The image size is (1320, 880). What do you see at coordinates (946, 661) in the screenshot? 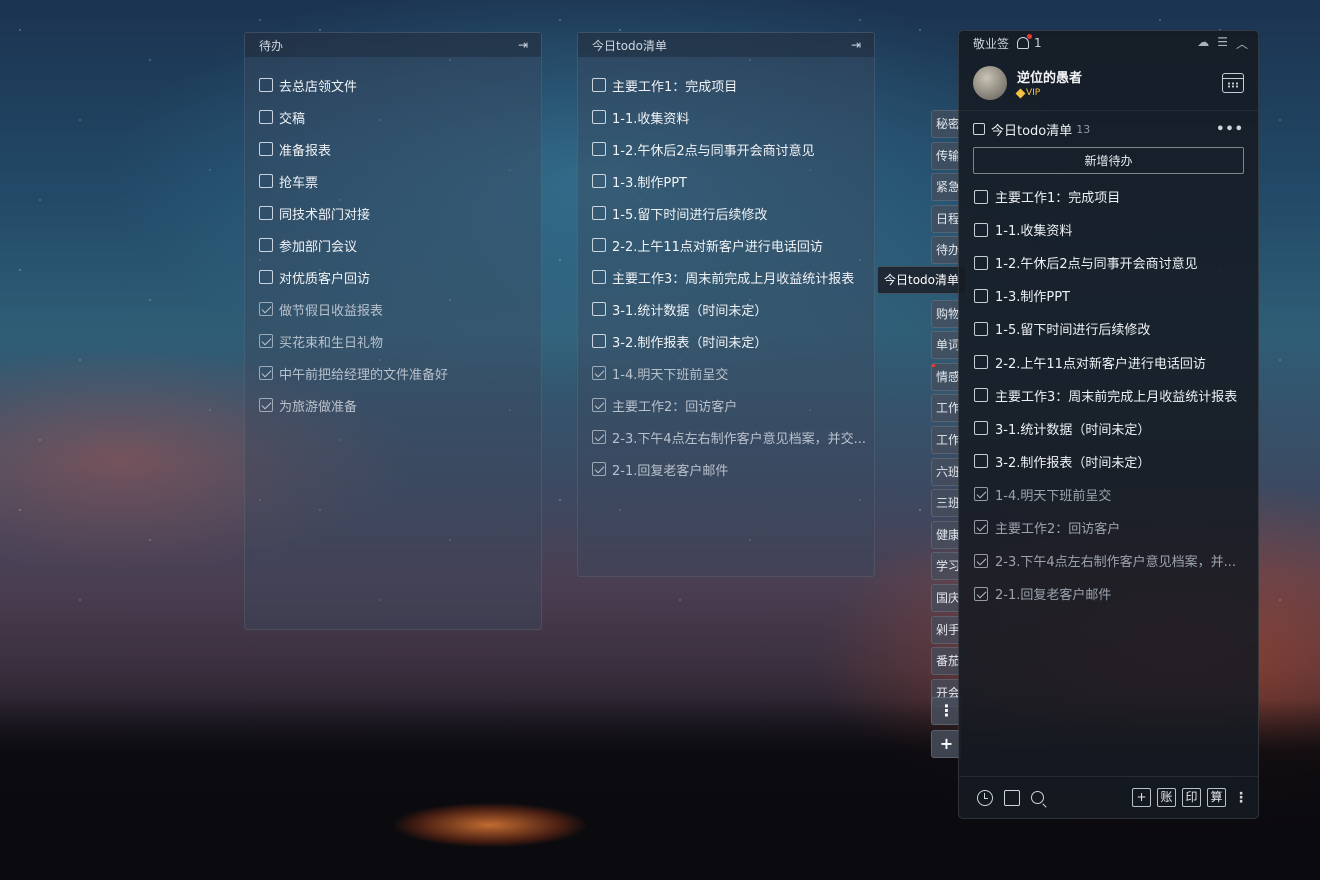
I see `category-tab: 番茄` at bounding box center [946, 661].